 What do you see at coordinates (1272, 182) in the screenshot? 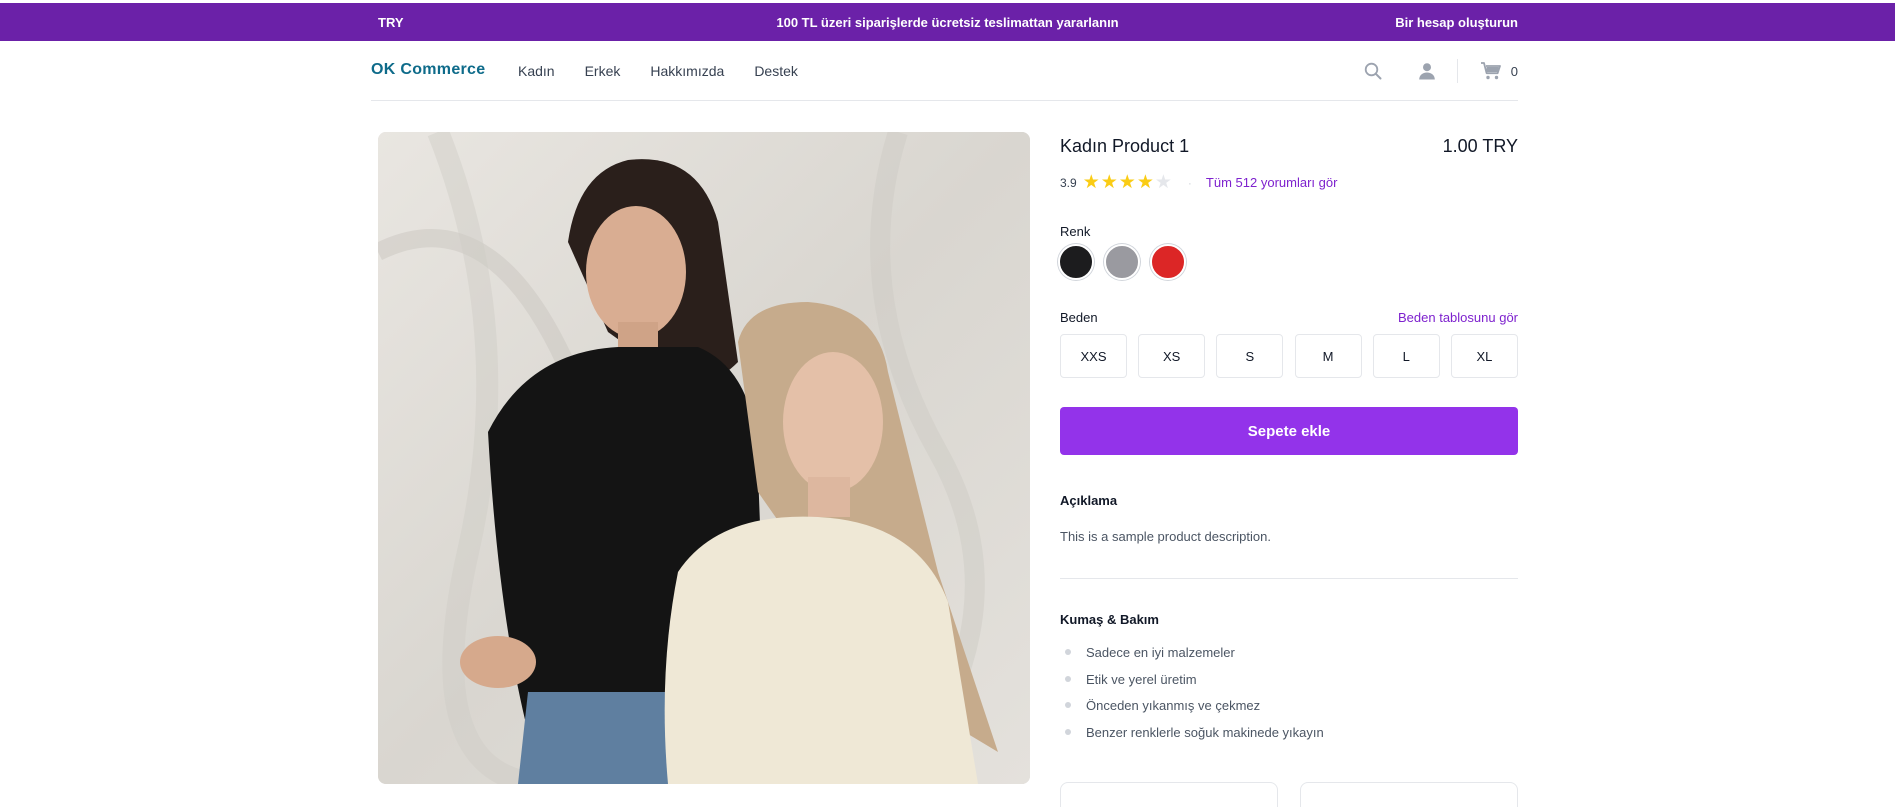
I see `all-reviews-link: Tüm 512 yorumları gör` at bounding box center [1272, 182].